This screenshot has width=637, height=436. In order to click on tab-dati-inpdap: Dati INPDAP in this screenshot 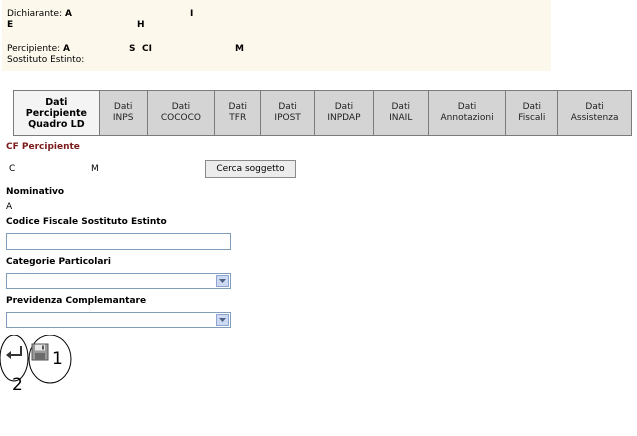, I will do `click(344, 113)`.